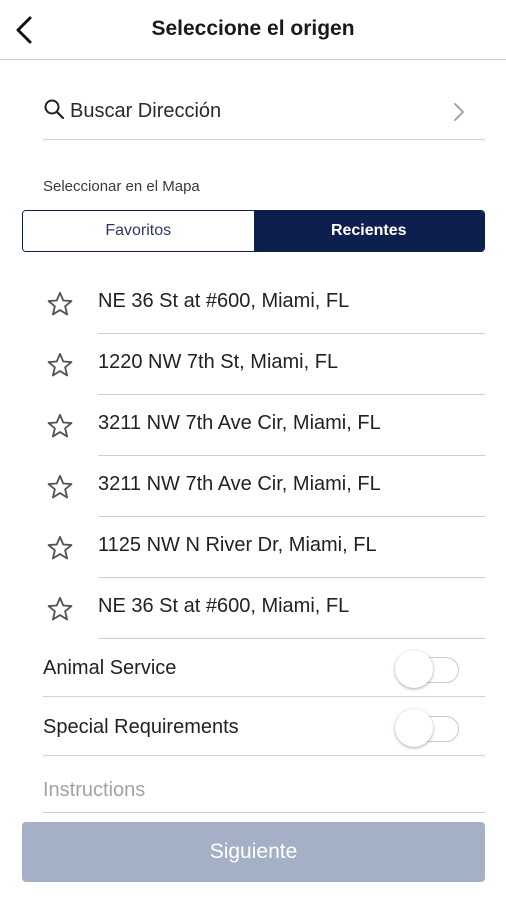  Describe the element at coordinates (146, 111) in the screenshot. I see `search-placeholder: Buscar Dirección` at that location.